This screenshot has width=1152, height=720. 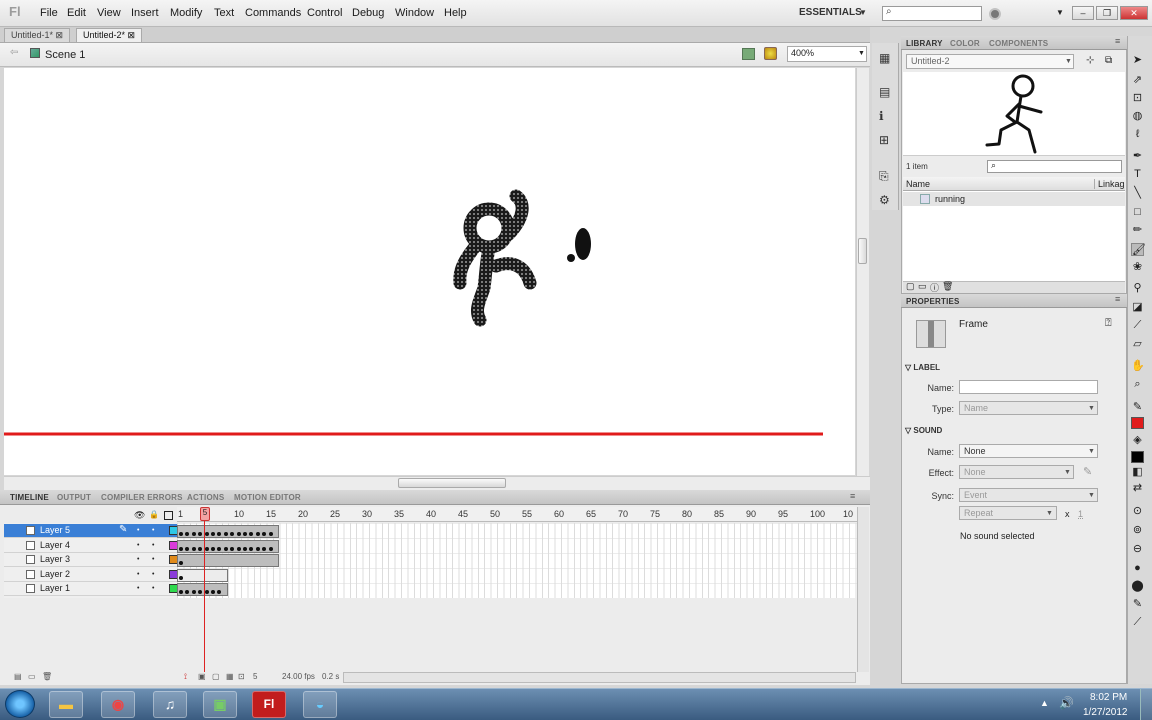 I want to click on modify-markers-icon: ⊡, so click(x=241, y=676).